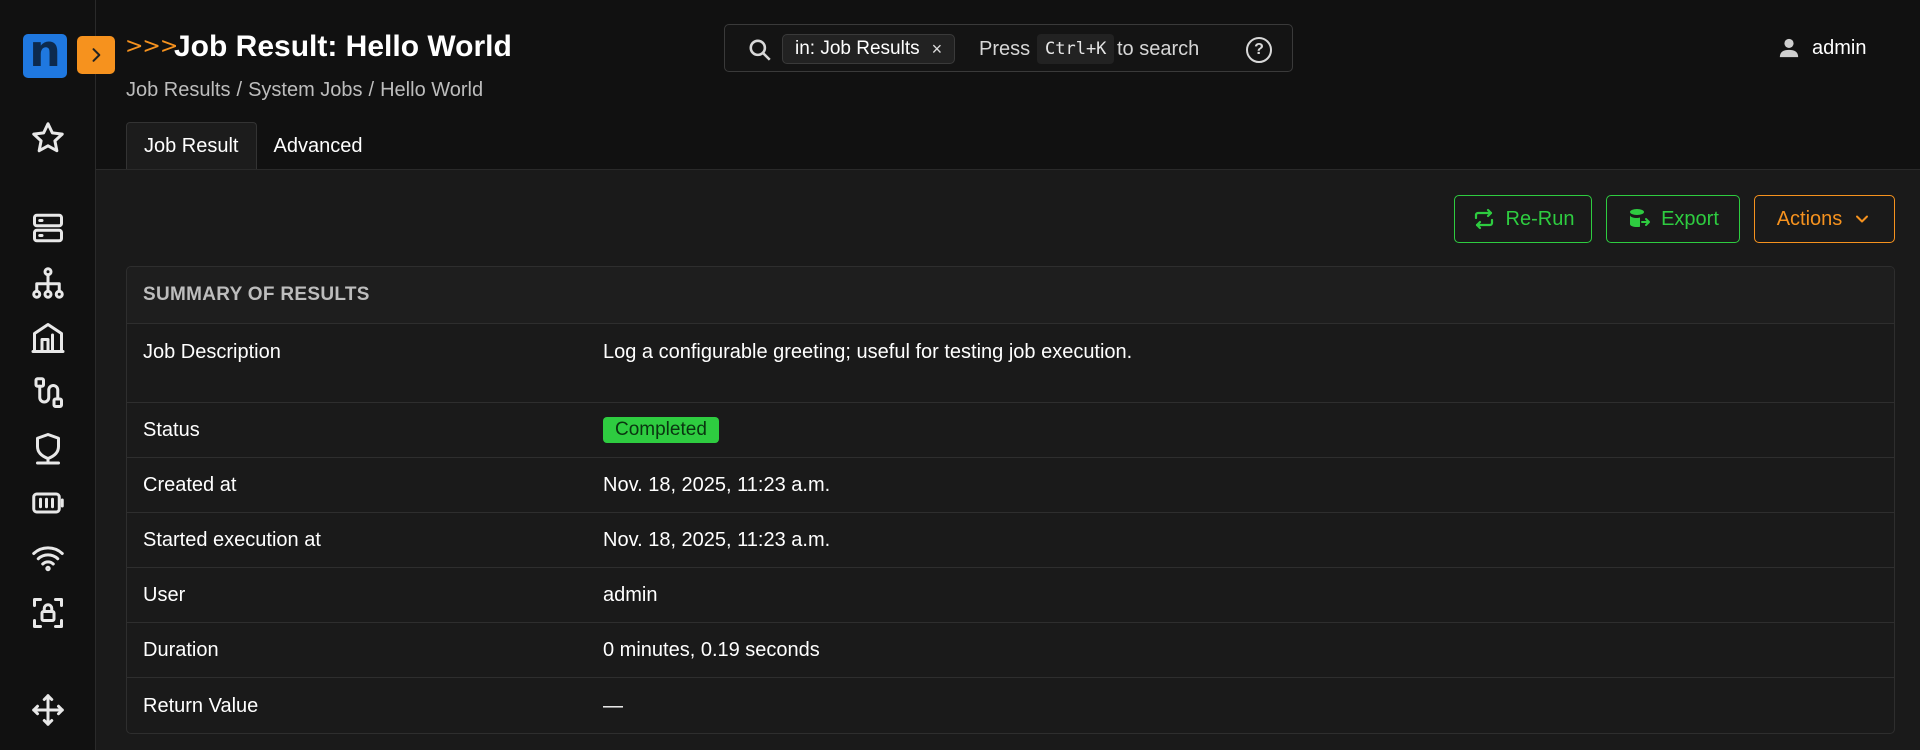 Image resolution: width=1920 pixels, height=750 pixels. I want to click on chevron-right-icon, so click(96, 55).